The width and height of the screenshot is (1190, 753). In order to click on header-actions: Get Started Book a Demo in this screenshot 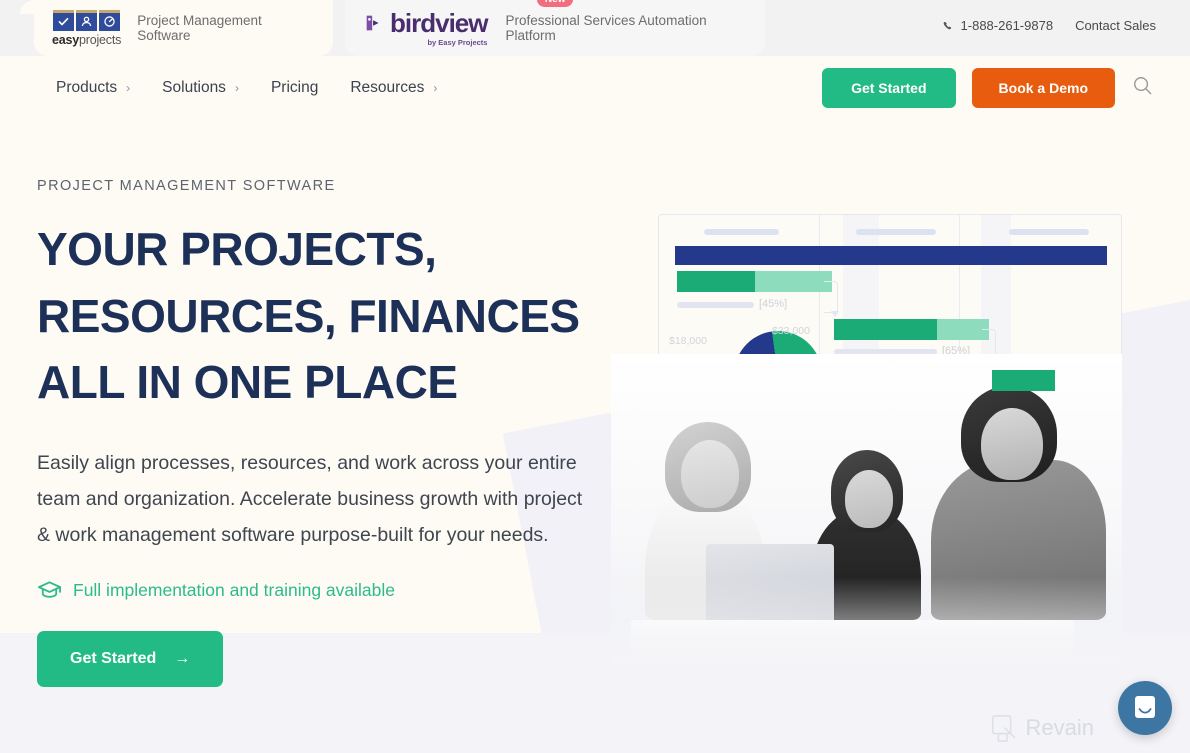, I will do `click(988, 88)`.